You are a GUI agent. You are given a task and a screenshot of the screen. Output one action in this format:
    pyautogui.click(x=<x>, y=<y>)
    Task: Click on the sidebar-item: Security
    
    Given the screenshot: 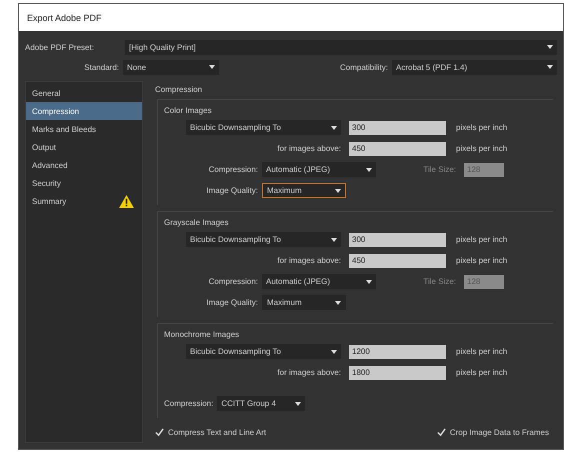 What is the action you would take?
    pyautogui.click(x=84, y=183)
    